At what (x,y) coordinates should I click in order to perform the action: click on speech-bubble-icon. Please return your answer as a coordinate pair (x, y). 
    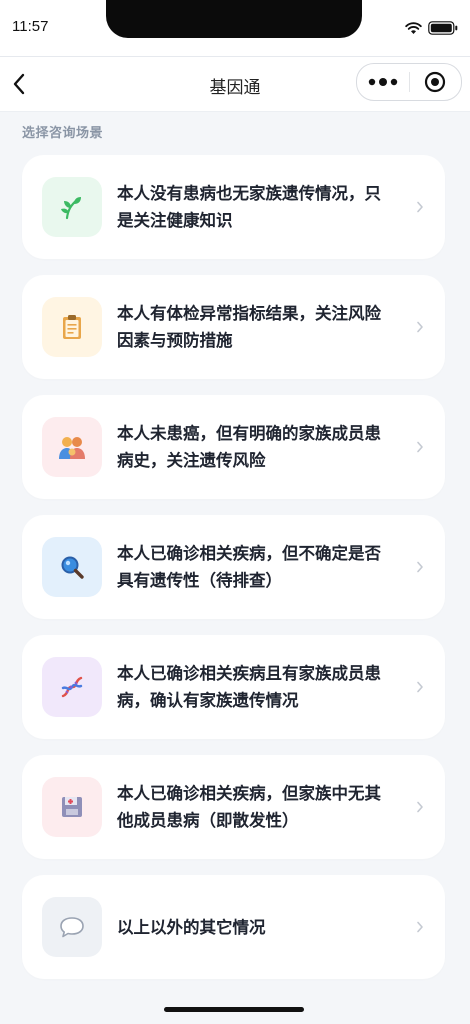
    Looking at the image, I should click on (72, 927).